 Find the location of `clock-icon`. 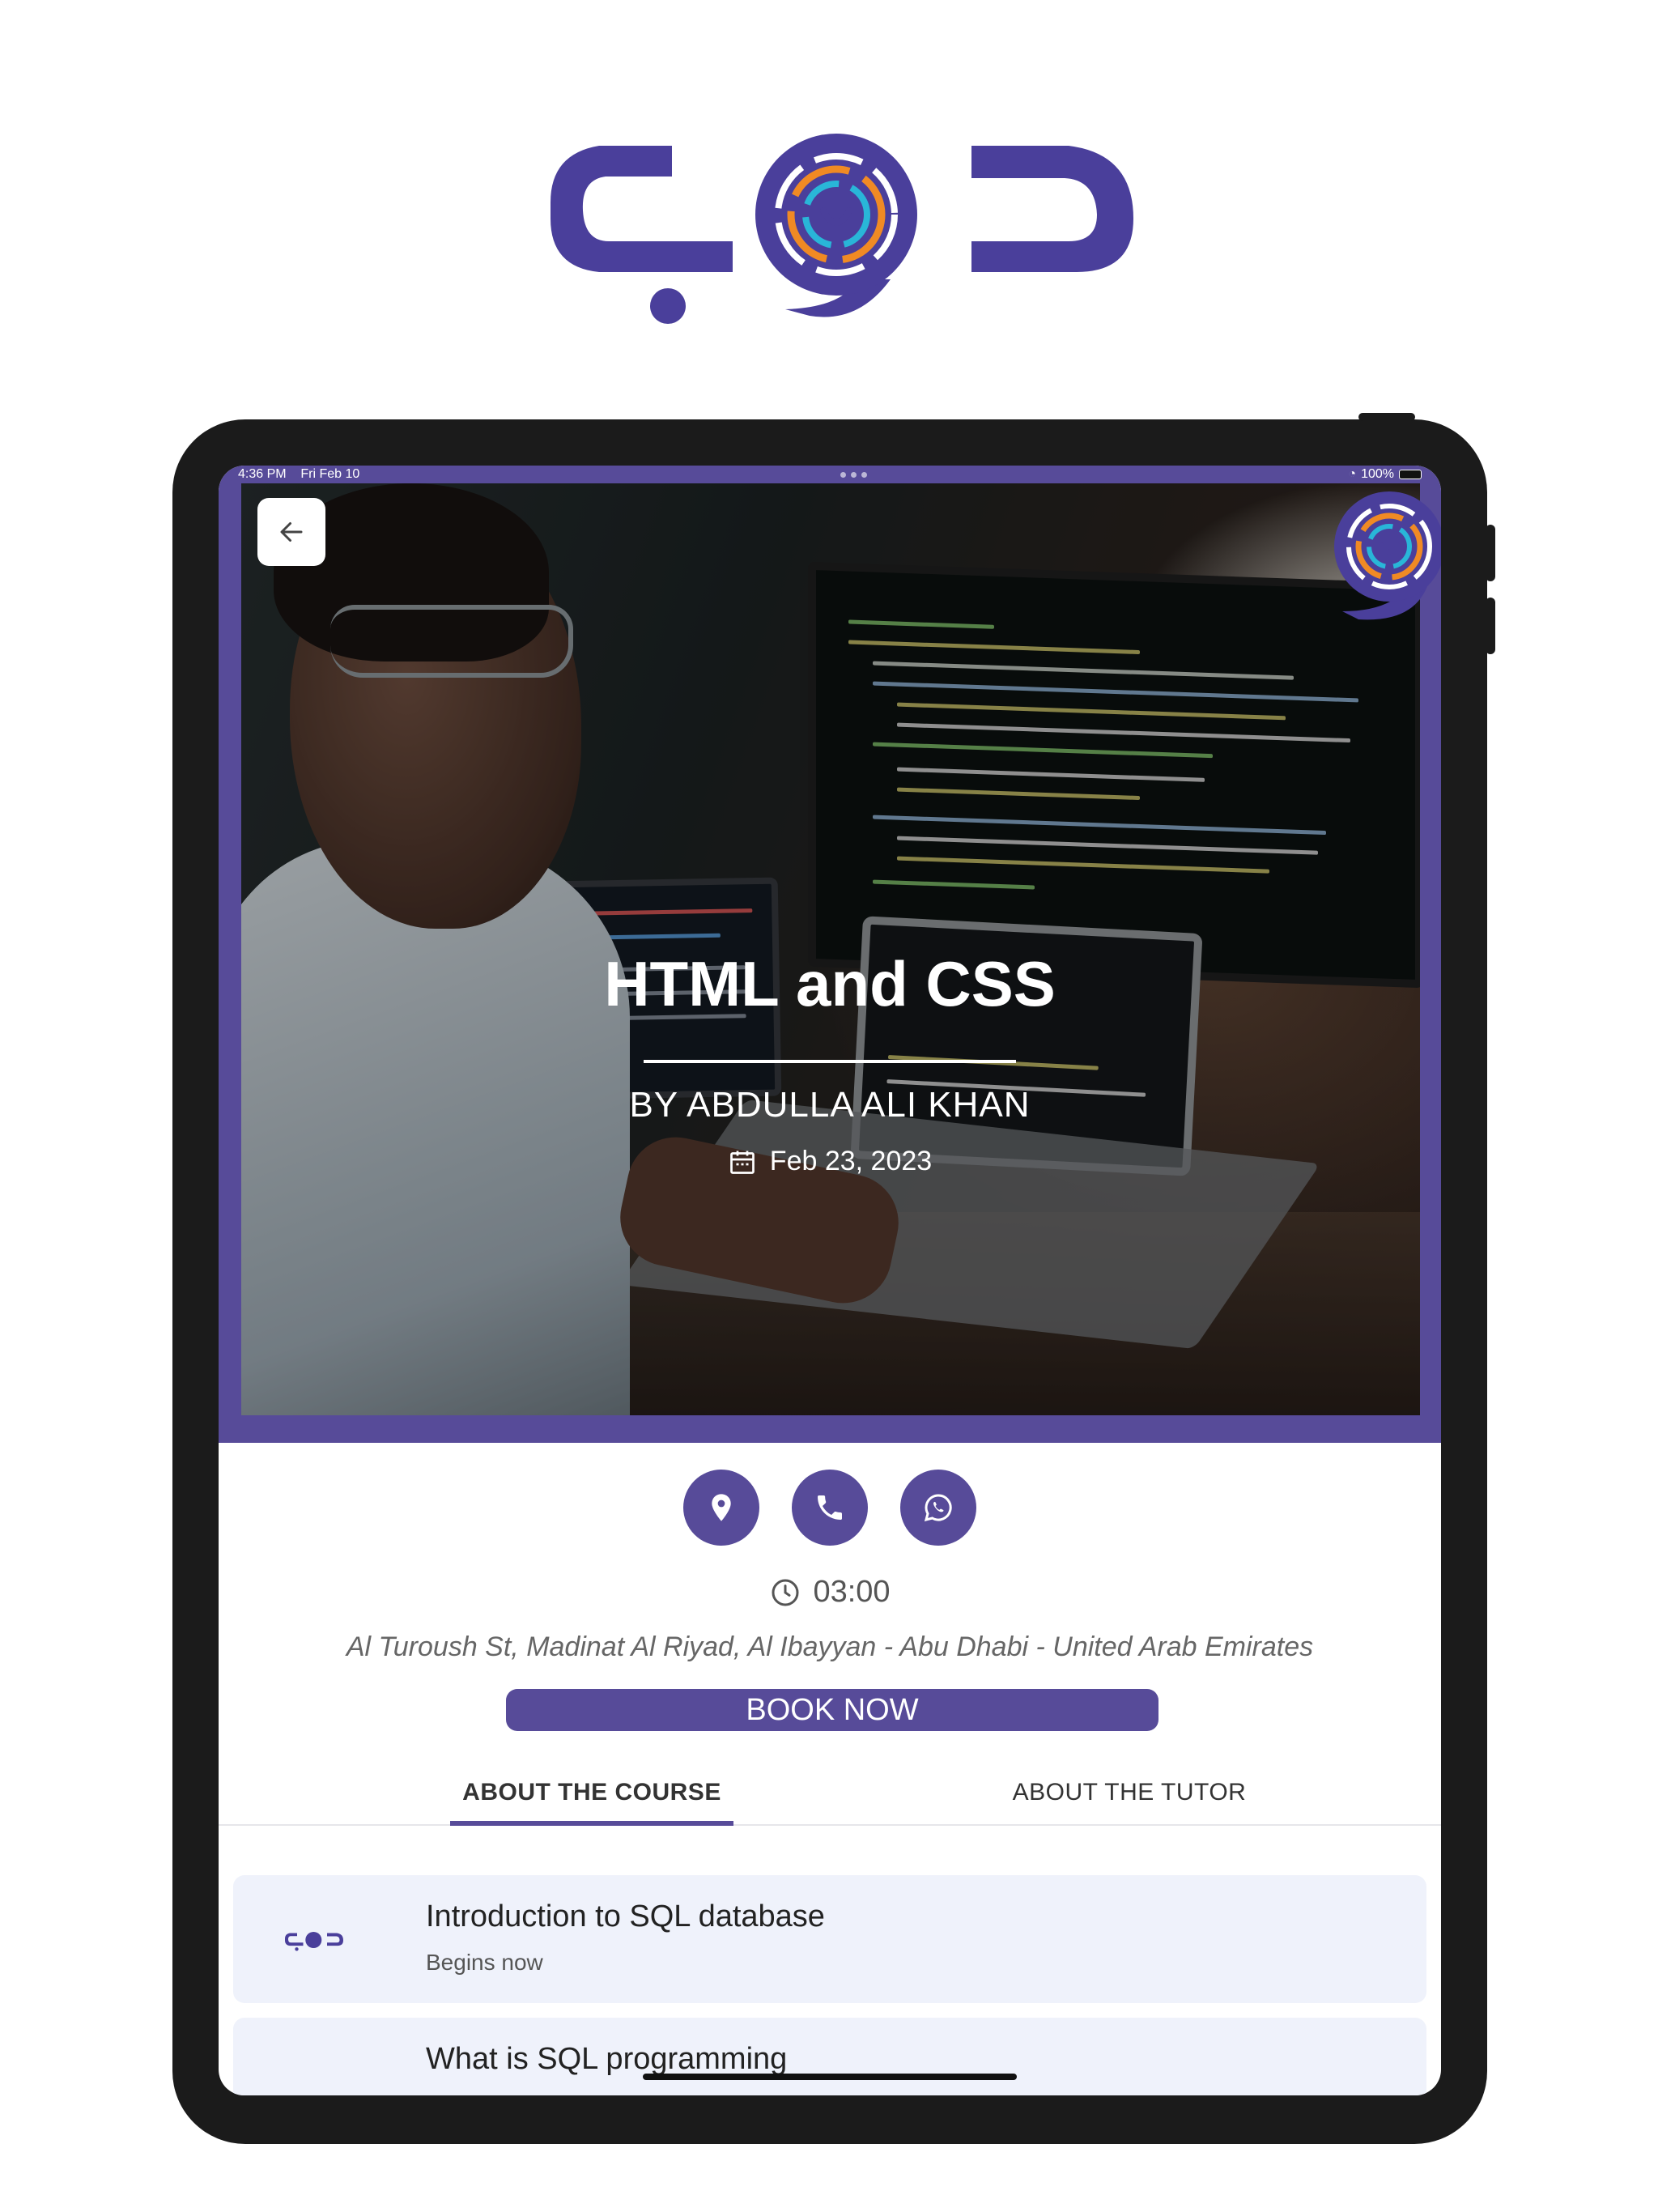

clock-icon is located at coordinates (785, 1592).